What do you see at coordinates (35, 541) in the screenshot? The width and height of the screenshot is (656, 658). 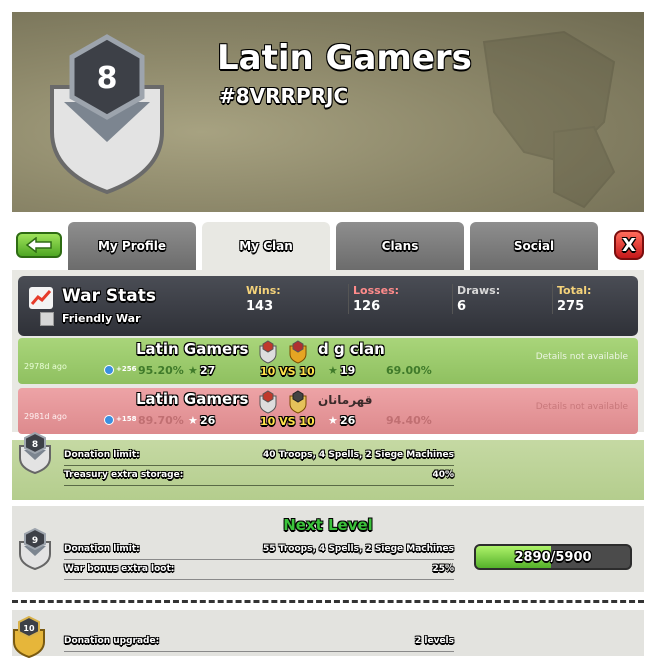 I see `level-9-number: 9` at bounding box center [35, 541].